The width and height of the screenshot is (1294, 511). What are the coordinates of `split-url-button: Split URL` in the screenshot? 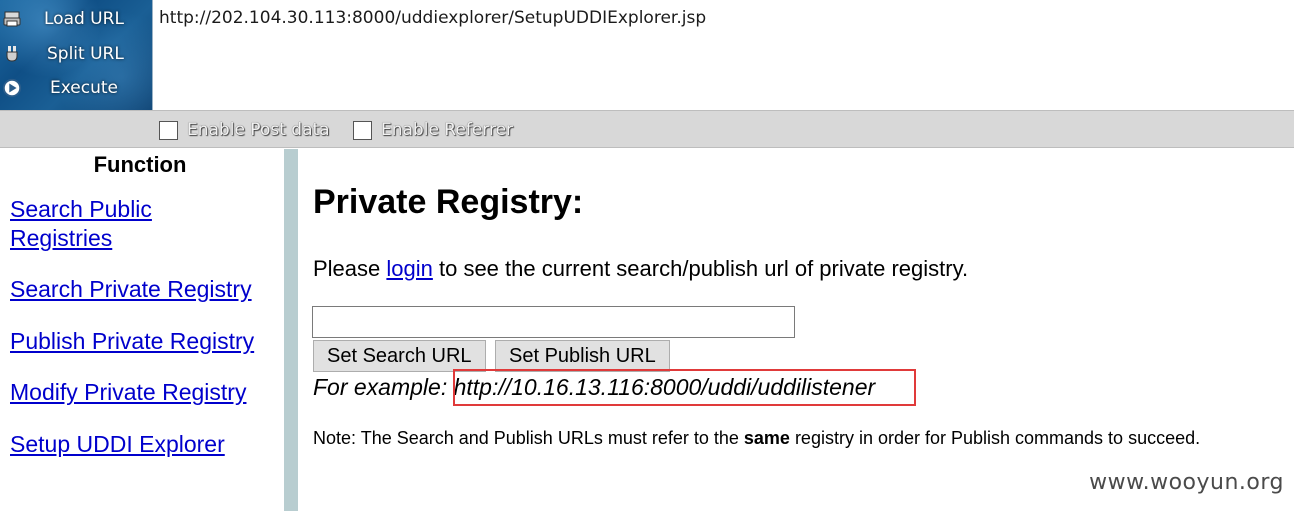 It's located at (76, 54).